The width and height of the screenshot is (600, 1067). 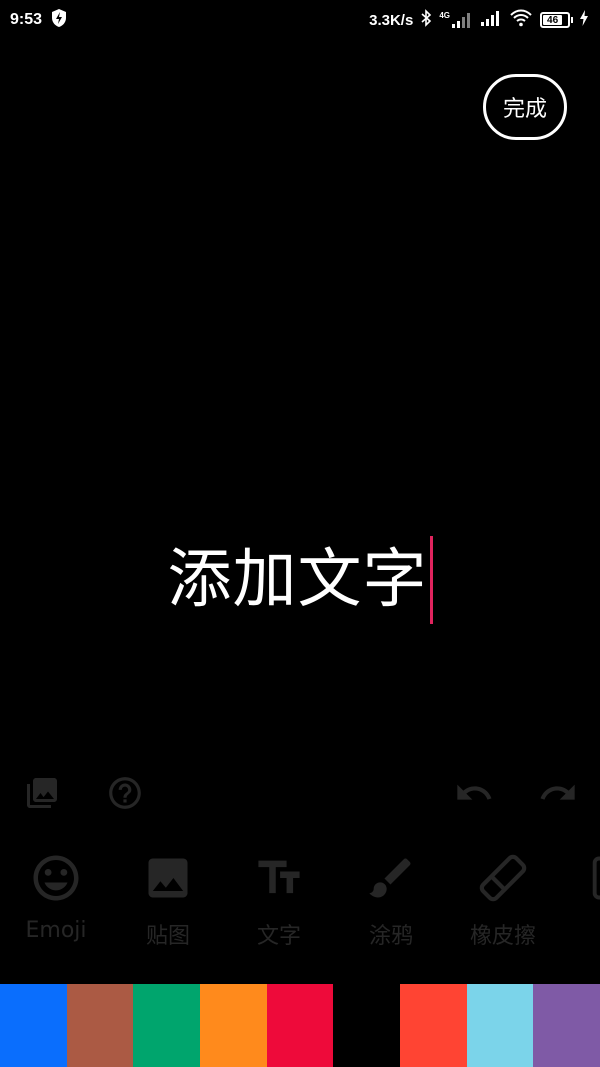 What do you see at coordinates (168, 878) in the screenshot?
I see `sticker-icon` at bounding box center [168, 878].